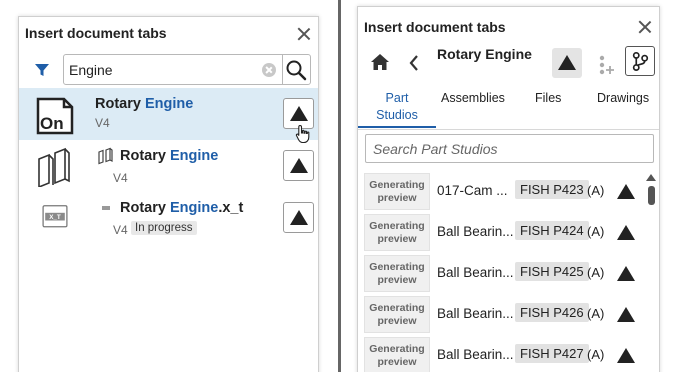 This screenshot has width=675, height=372. What do you see at coordinates (640, 61) in the screenshot?
I see `version-graph-icon` at bounding box center [640, 61].